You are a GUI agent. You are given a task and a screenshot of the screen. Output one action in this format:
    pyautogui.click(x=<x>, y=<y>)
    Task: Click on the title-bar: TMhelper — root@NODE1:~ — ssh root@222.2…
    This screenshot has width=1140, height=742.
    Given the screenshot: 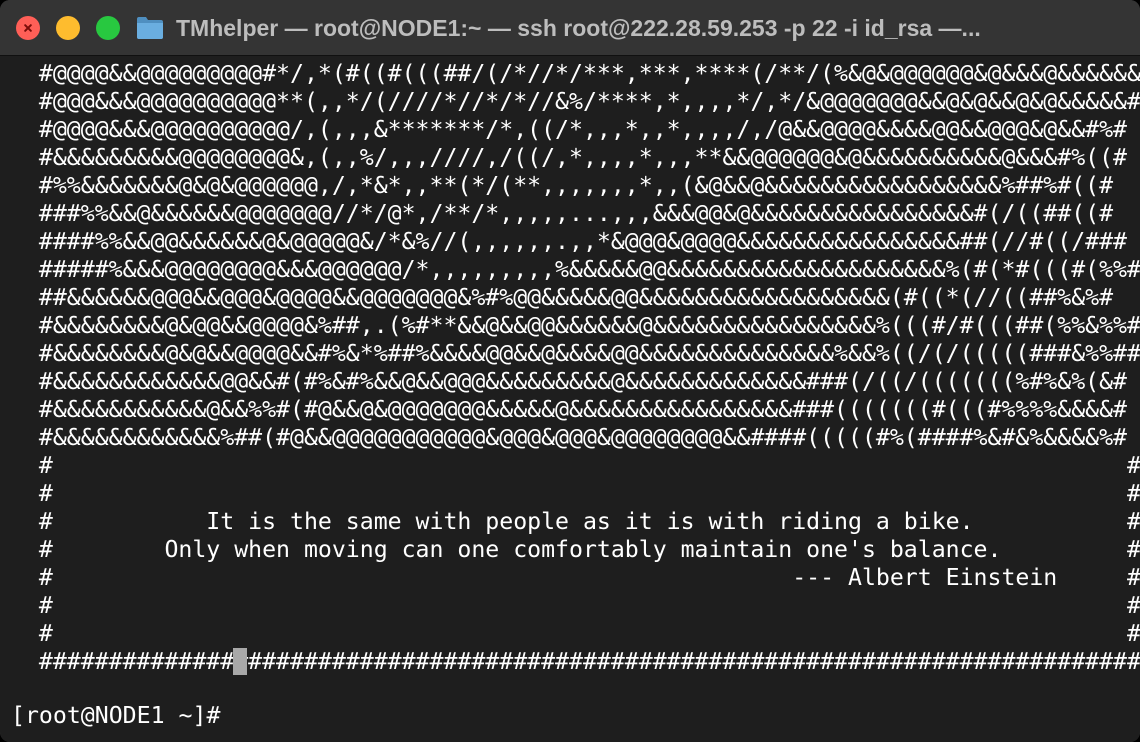 What is the action you would take?
    pyautogui.click(x=570, y=28)
    